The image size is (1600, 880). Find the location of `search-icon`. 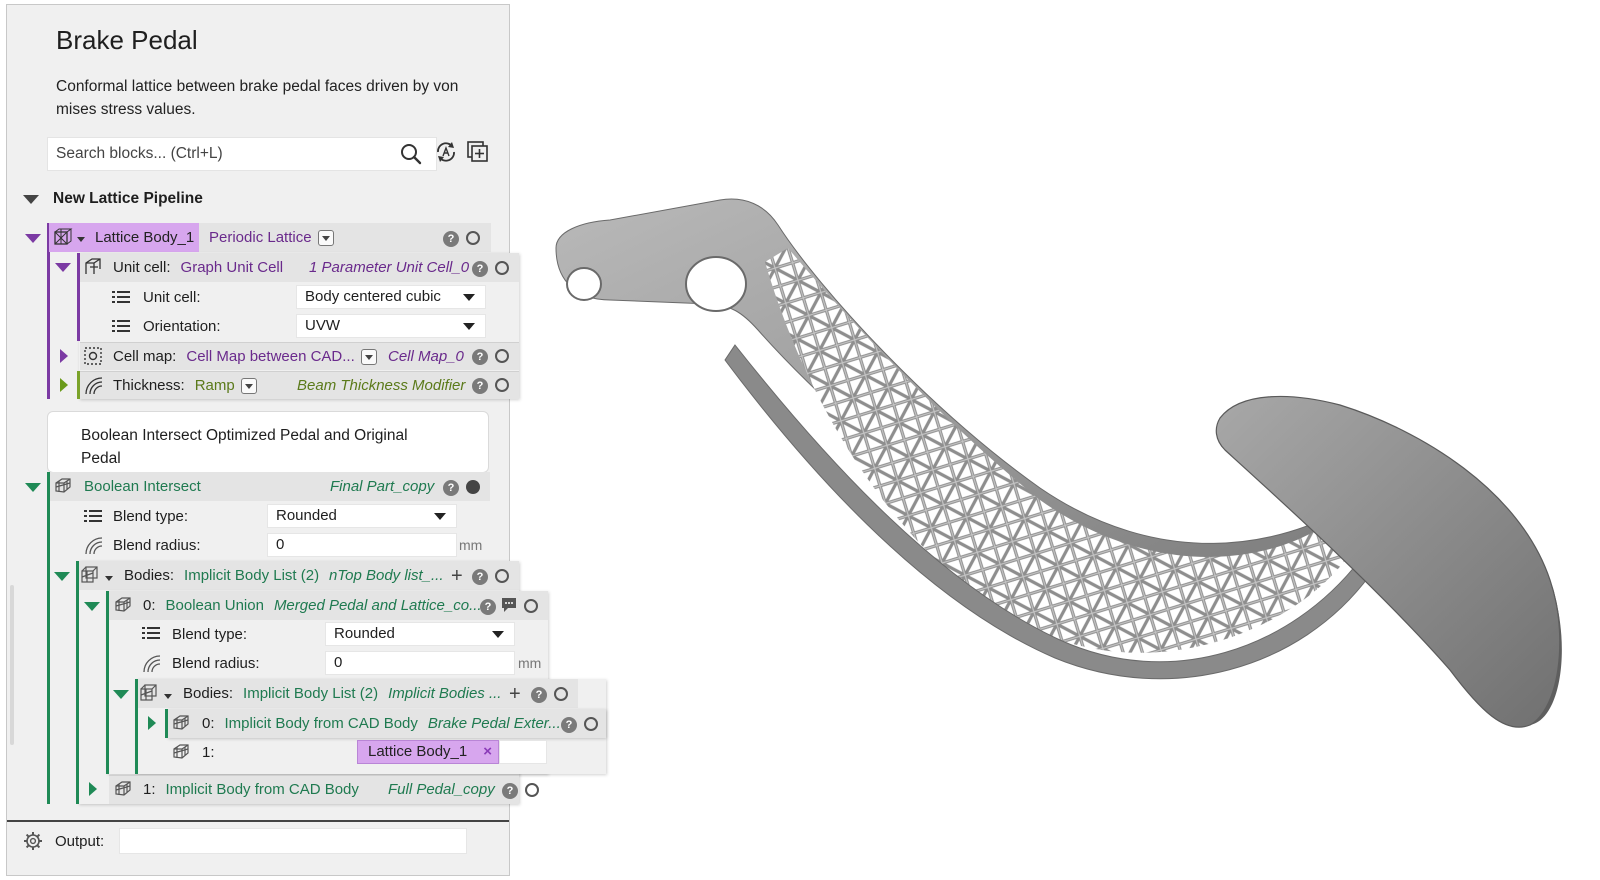

search-icon is located at coordinates (411, 154).